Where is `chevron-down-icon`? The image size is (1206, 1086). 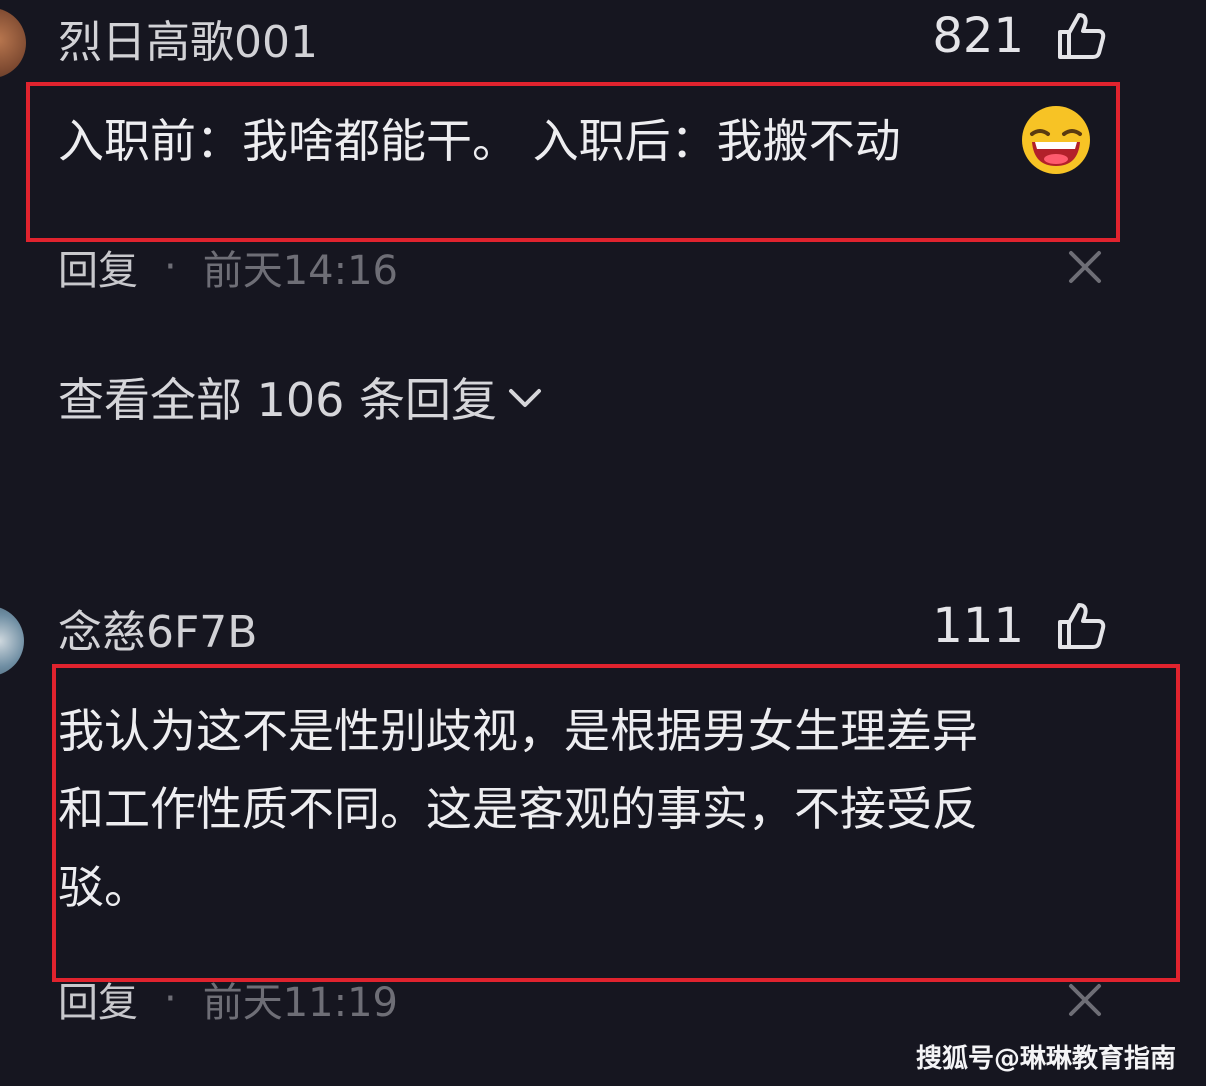 chevron-down-icon is located at coordinates (525, 398).